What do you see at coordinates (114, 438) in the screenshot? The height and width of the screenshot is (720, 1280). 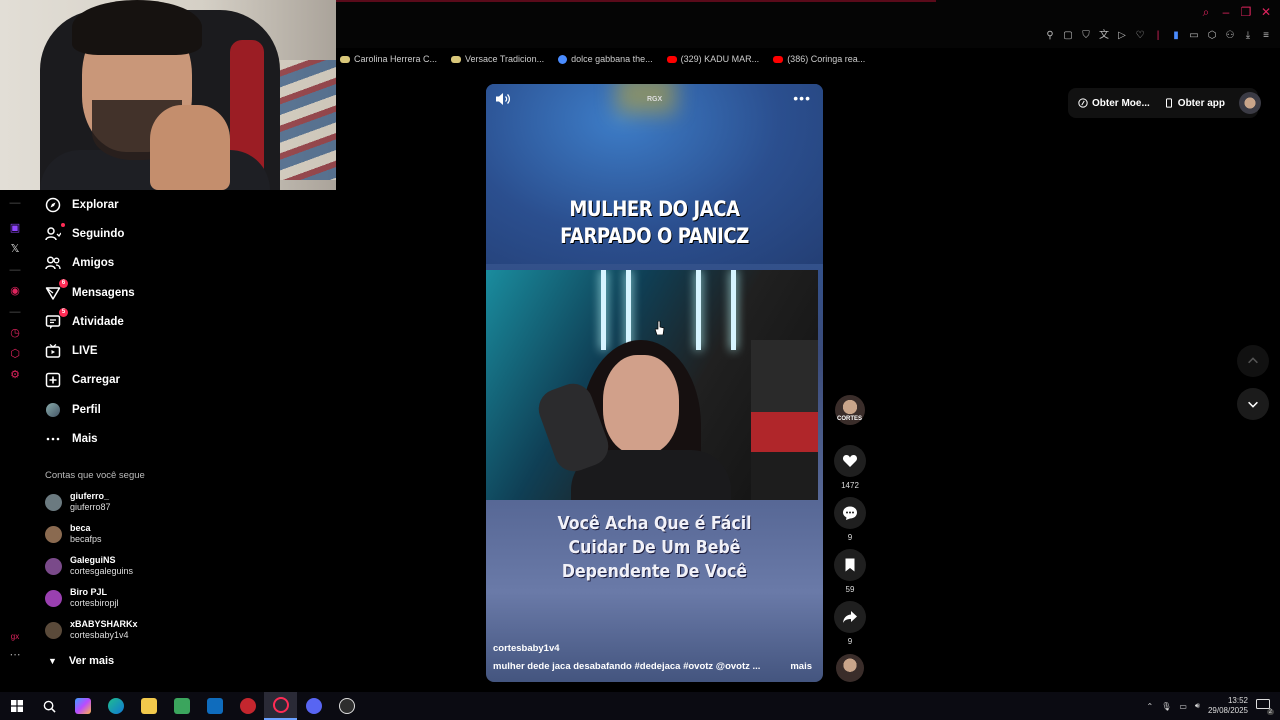 I see `sidebar-item-more: Mais` at bounding box center [114, 438].